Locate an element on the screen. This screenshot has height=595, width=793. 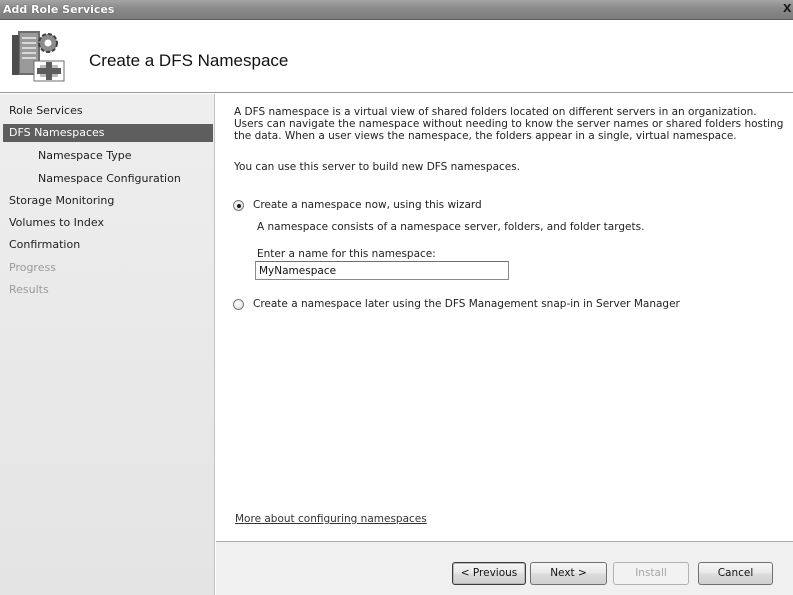
sidebar-item-namespace-configuration: Namespace Configuration is located at coordinates (106, 179).